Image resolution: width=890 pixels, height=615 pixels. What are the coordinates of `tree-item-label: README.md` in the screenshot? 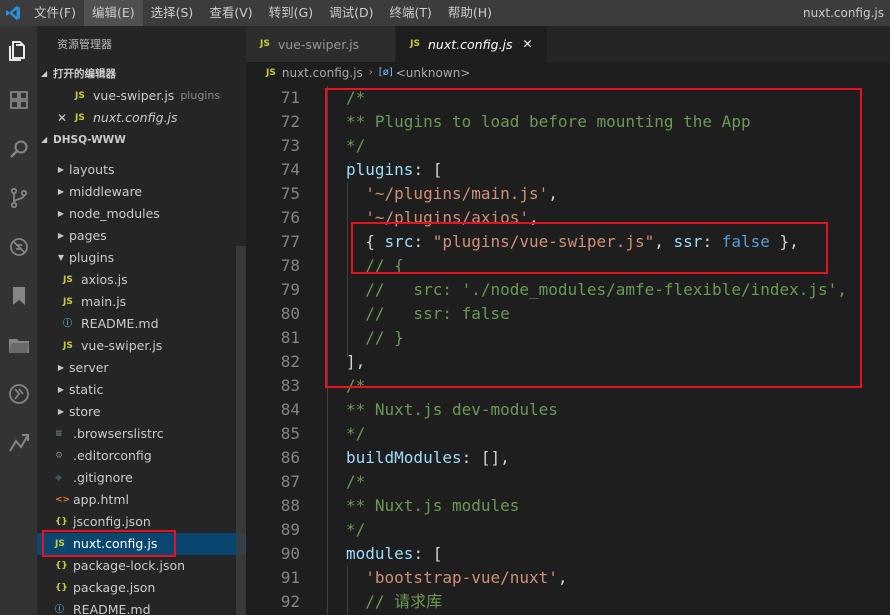 It's located at (112, 608).